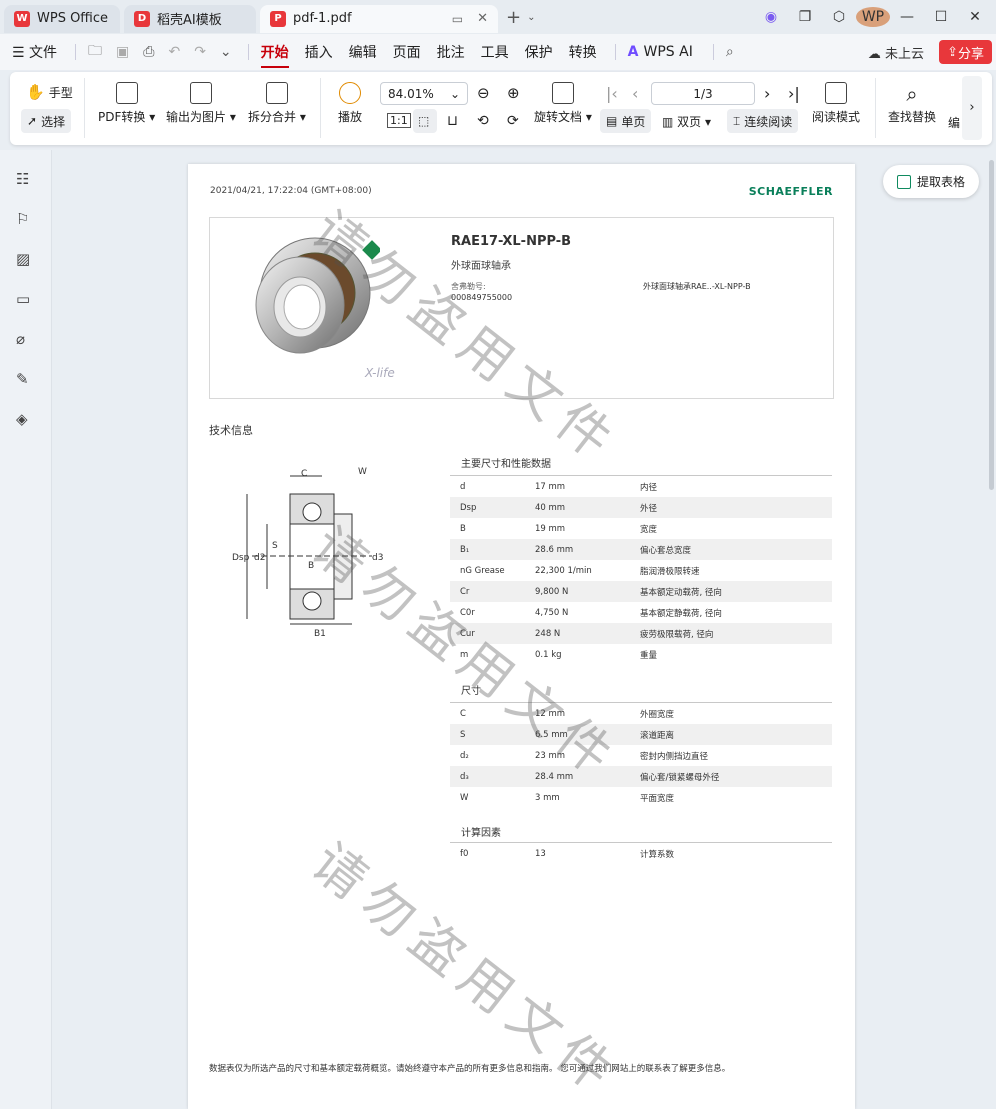 This screenshot has height=1109, width=996. Describe the element at coordinates (965, 52) in the screenshot. I see `share-button: ⇪ 分享` at that location.